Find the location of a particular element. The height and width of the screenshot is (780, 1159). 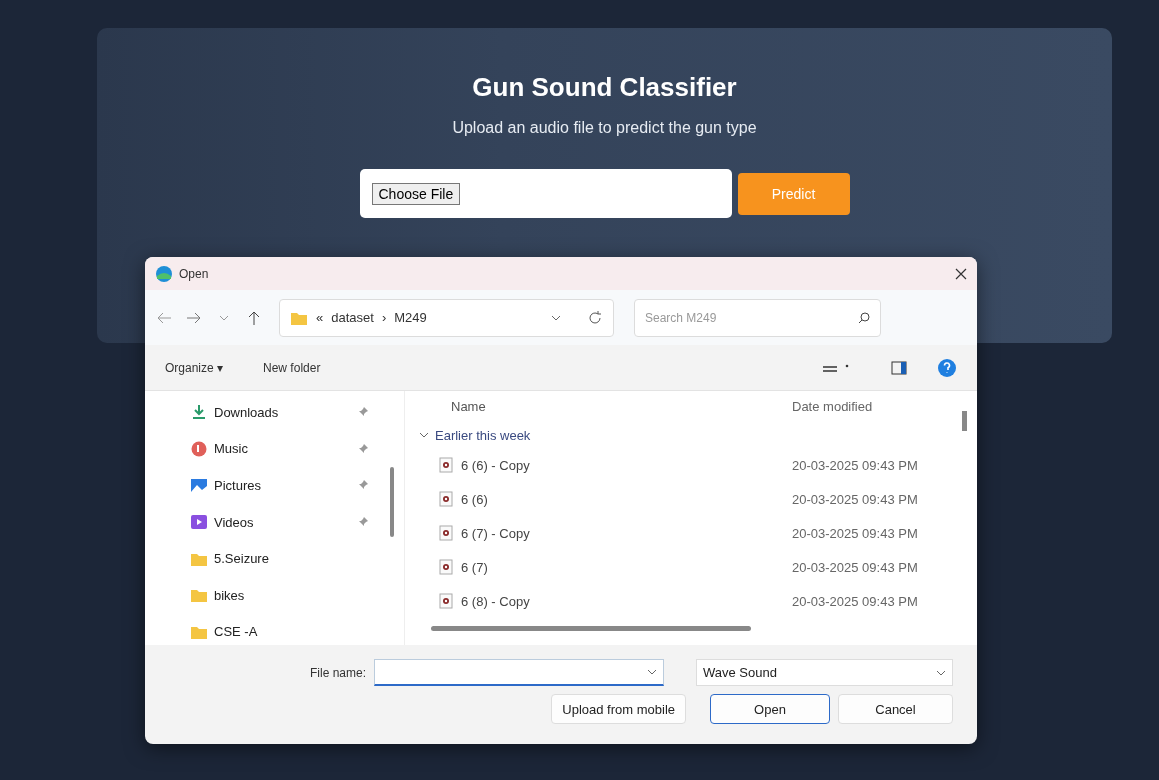

breadcrumb-item: M249 is located at coordinates (410, 317).